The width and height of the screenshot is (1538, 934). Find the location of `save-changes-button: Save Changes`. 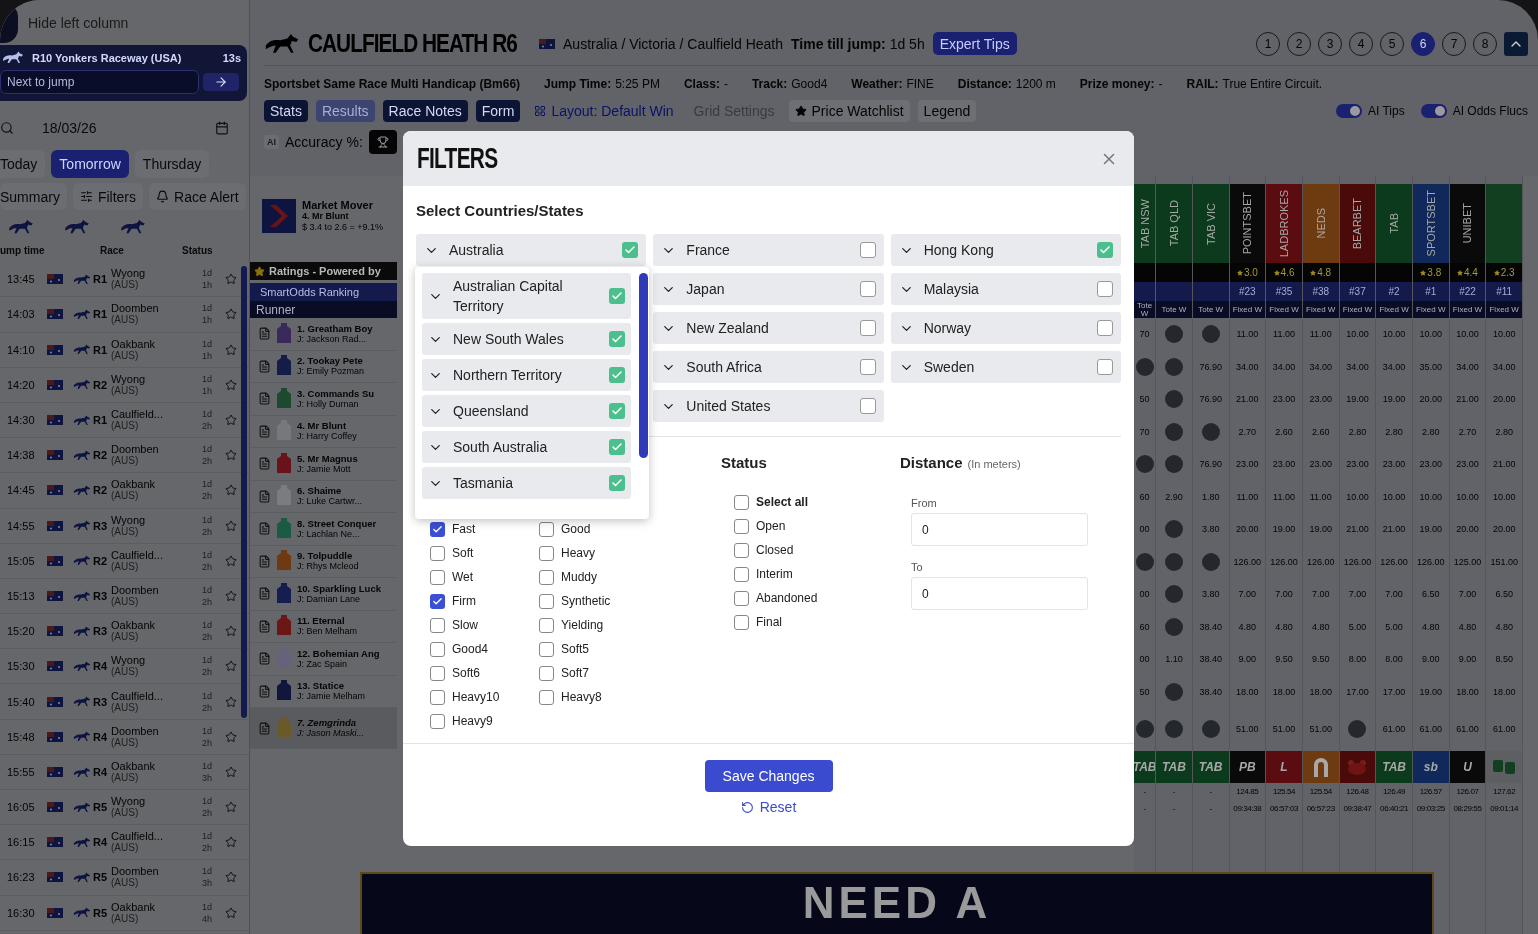

save-changes-button: Save Changes is located at coordinates (768, 776).